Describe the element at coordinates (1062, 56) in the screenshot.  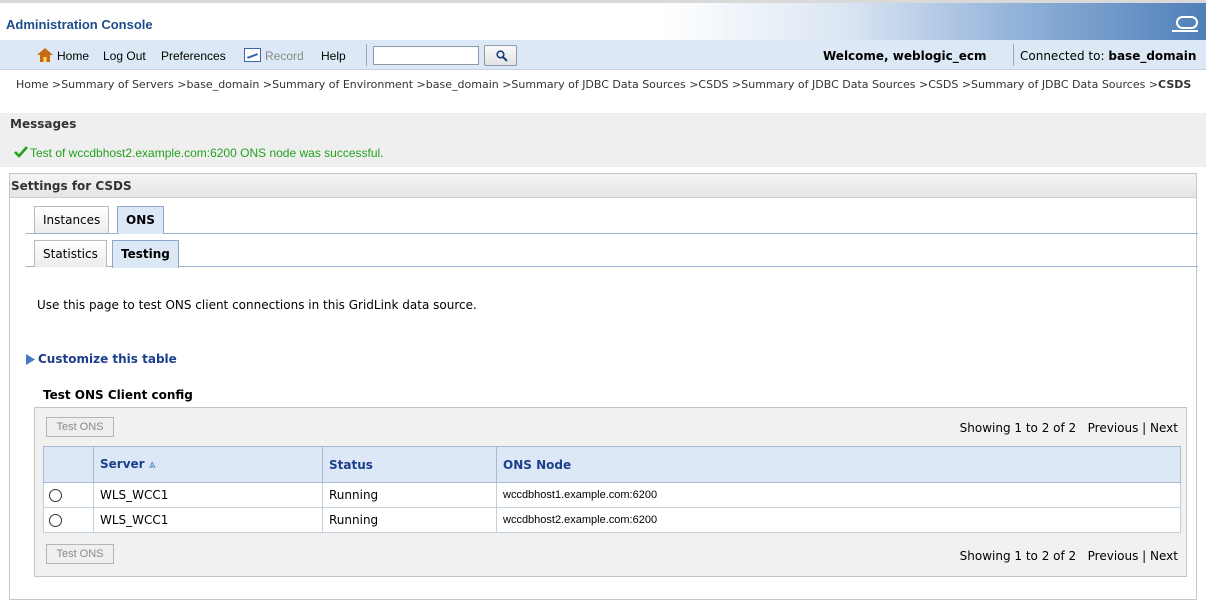
I see `connected-label: Connected to:` at that location.